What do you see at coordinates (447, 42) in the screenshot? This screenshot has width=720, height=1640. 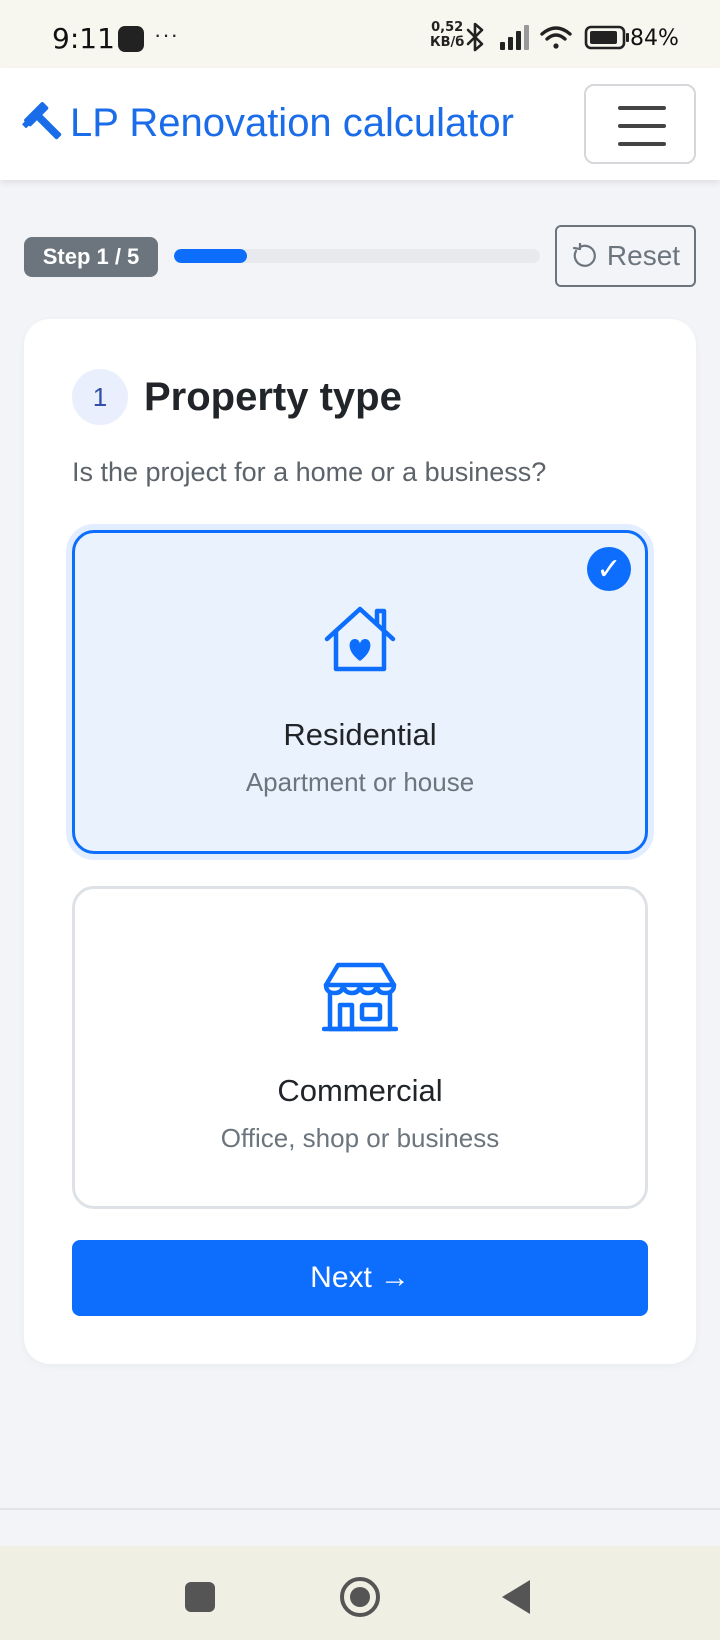 I see `network-speed-unit: КВ/б` at bounding box center [447, 42].